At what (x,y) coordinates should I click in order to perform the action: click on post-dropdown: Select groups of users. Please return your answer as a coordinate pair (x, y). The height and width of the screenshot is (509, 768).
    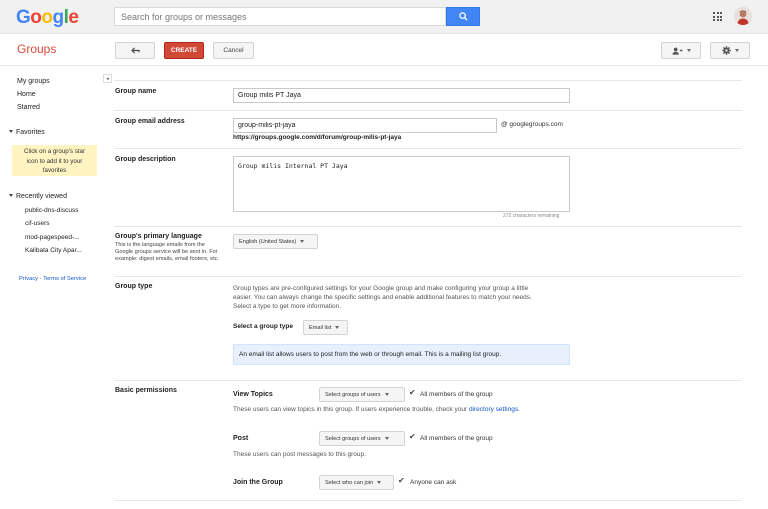
    Looking at the image, I should click on (362, 438).